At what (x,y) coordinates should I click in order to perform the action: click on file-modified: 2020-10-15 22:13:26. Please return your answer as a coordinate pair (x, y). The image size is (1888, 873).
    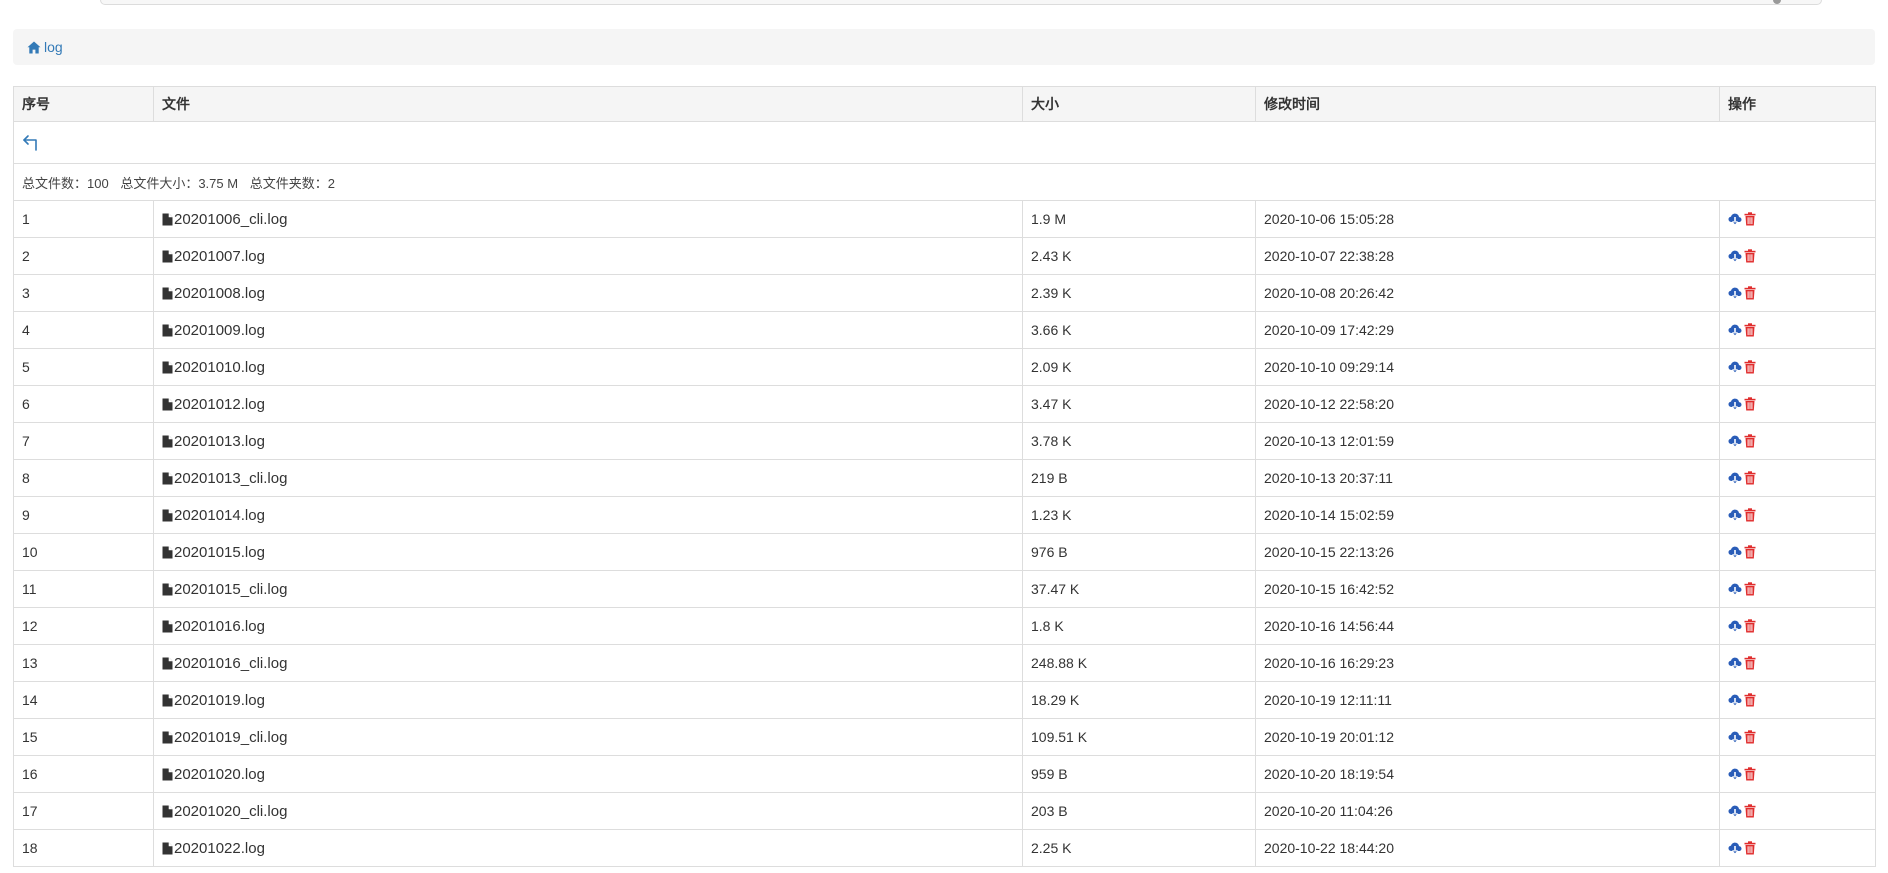
    Looking at the image, I should click on (1487, 552).